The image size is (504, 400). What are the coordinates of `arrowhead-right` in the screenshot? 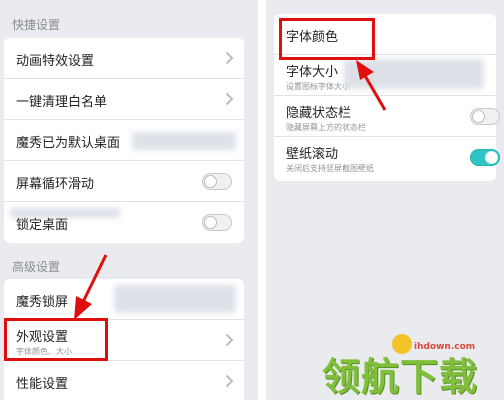 It's located at (365, 70).